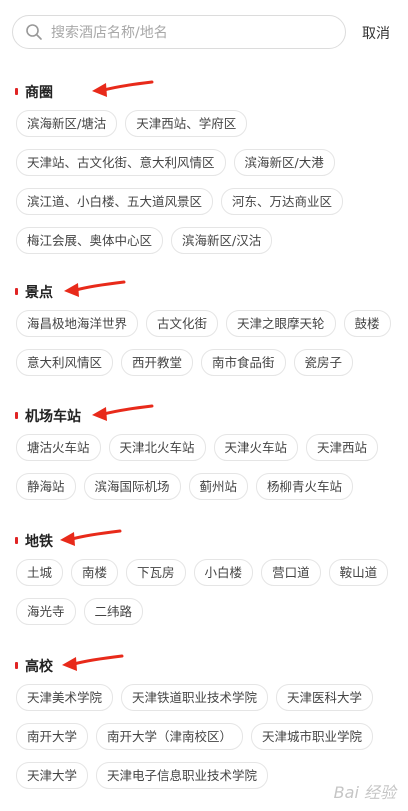  What do you see at coordinates (198, 592) in the screenshot?
I see `tag-list: 土城 南楼 下瓦房 小白楼 营口道 鞍山道 海光寺 二纬路` at bounding box center [198, 592].